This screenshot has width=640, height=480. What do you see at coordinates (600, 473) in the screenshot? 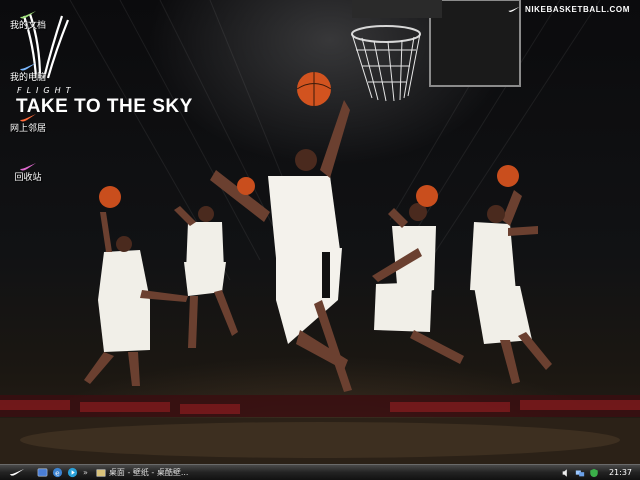
I see `system-tray: 21:37` at bounding box center [600, 473].